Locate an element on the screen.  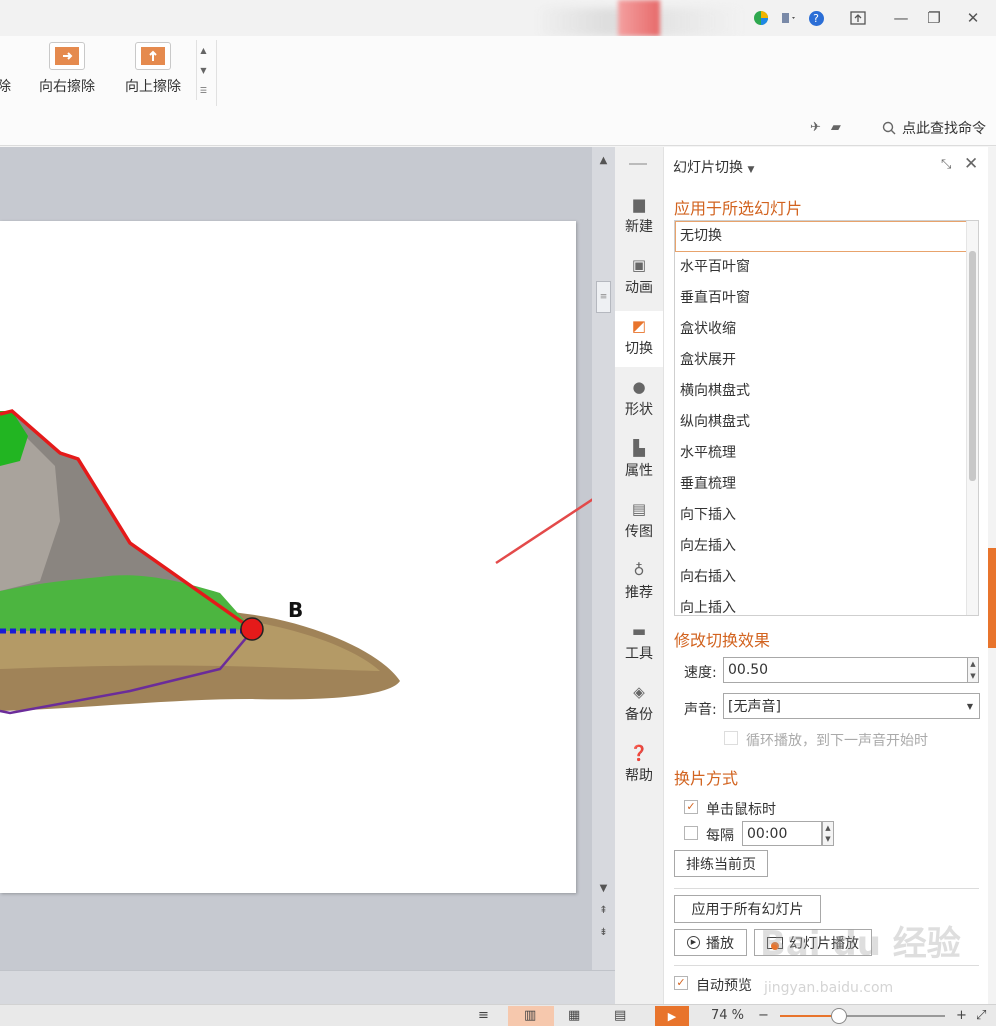
ribbon: 除 向右擦除 向上擦除 ▲ ▼ ☰ ✈ ▰ 点此查找命令 is located at coordinates (498, 91).